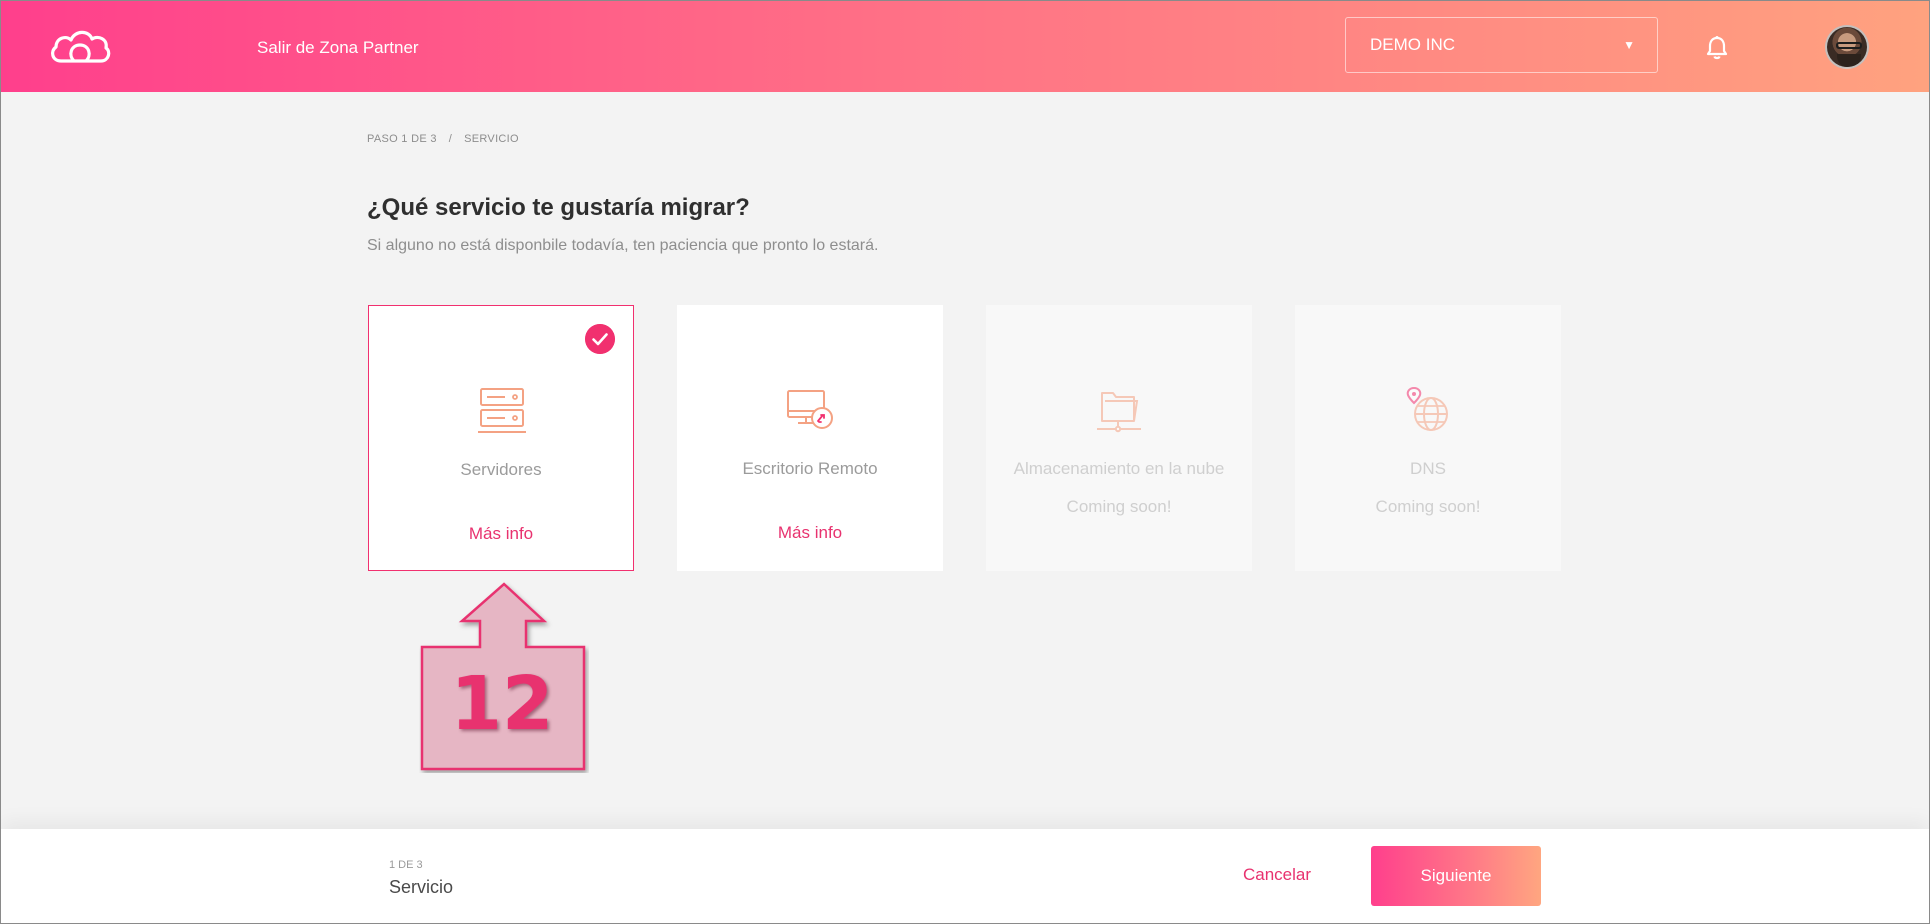 The image size is (1930, 924). Describe the element at coordinates (402, 139) in the screenshot. I see `breadcrumb-step: PASO 1 DE 3` at that location.